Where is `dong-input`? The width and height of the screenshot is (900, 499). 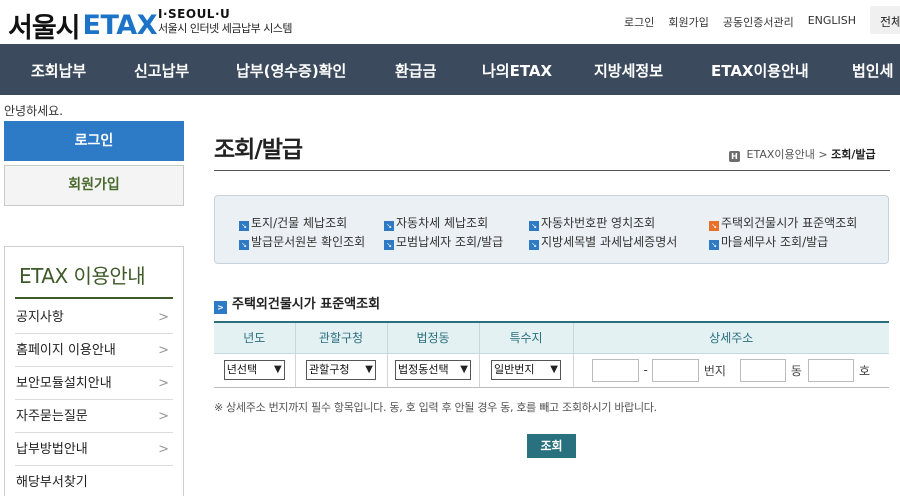 dong-input is located at coordinates (762, 370).